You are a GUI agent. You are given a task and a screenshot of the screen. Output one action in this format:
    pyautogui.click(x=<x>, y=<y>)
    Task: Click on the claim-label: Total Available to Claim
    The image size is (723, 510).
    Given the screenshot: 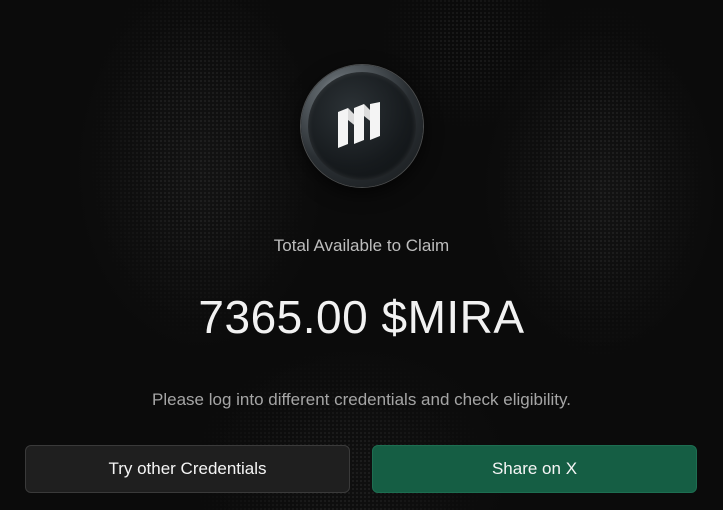 What is the action you would take?
    pyautogui.click(x=361, y=245)
    